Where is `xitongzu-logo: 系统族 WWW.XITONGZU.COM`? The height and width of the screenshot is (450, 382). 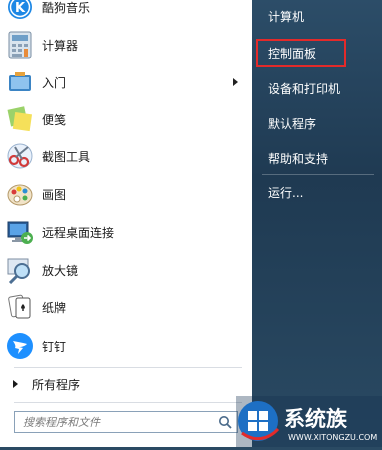
xitongzu-logo: 系统族 WWW.XITONGZU.COM is located at coordinates (309, 421).